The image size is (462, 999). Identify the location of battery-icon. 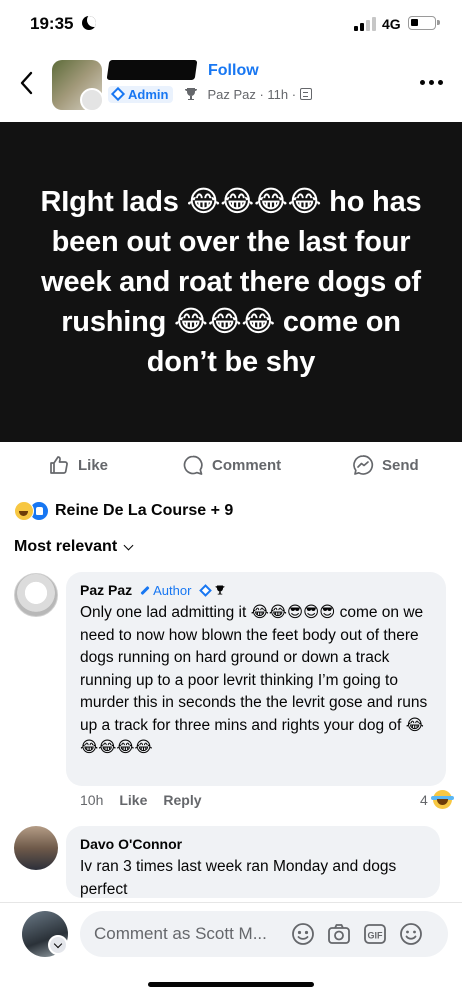
(424, 23).